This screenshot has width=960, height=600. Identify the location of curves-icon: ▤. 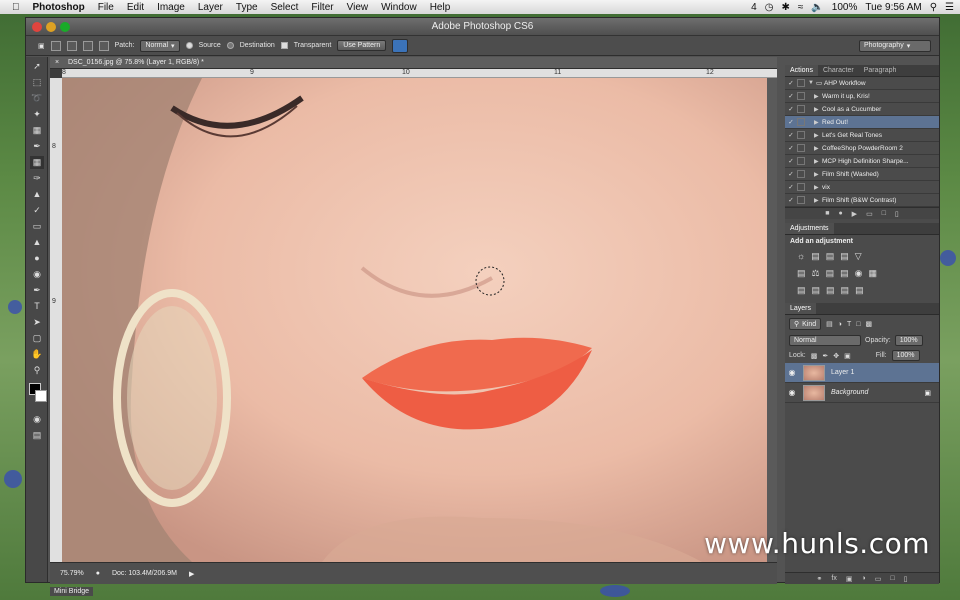
(830, 256).